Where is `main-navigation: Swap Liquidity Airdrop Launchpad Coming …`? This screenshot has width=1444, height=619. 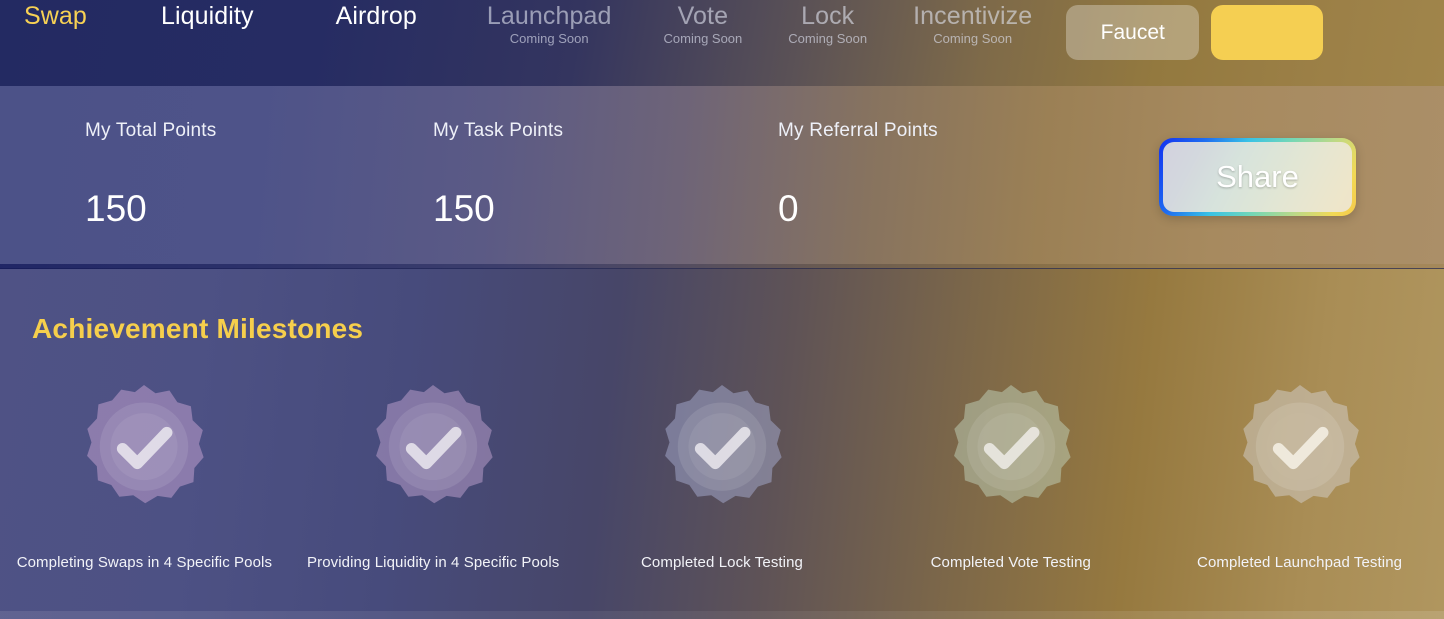 main-navigation: Swap Liquidity Airdrop Launchpad Coming … is located at coordinates (722, 43).